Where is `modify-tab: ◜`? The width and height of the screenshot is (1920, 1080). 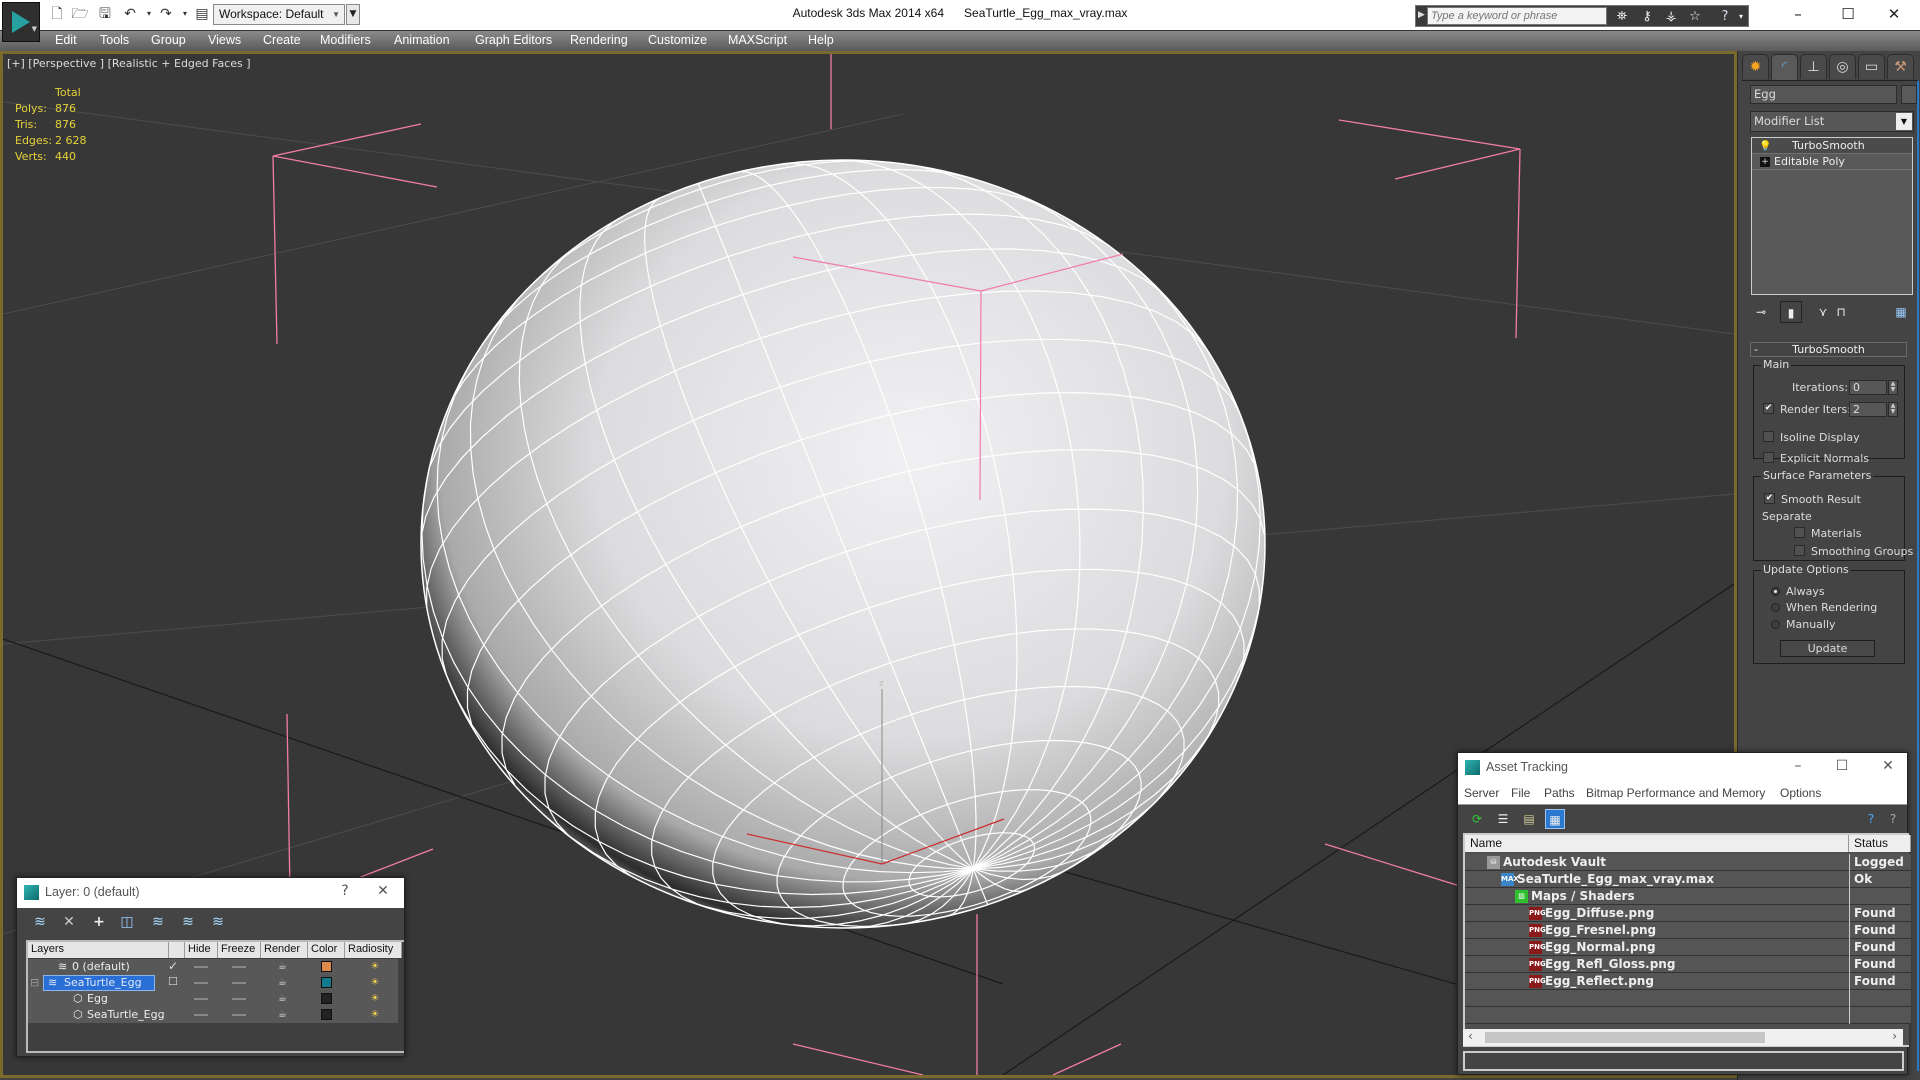
modify-tab: ◜ is located at coordinates (1784, 67).